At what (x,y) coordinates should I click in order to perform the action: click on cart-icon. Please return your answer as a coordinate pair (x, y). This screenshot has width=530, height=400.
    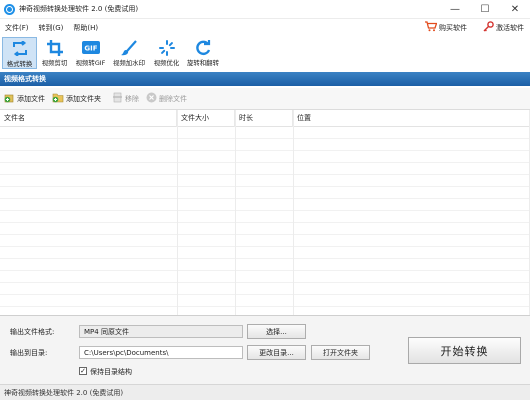
    Looking at the image, I should click on (431, 28).